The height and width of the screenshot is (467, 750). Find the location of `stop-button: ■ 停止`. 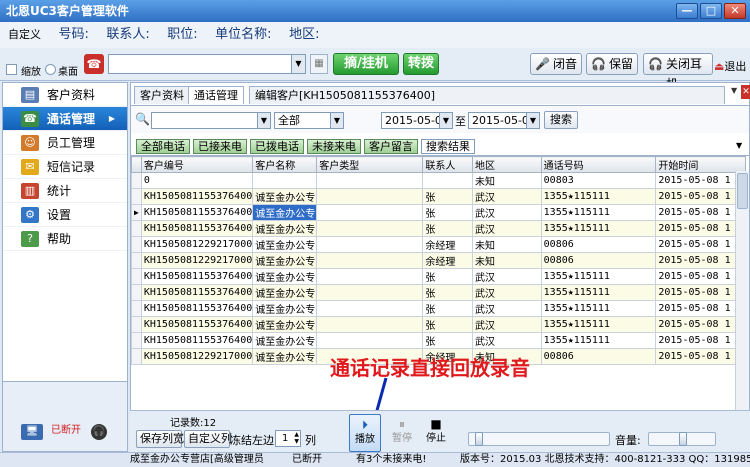

stop-button: ■ 停止 is located at coordinates (436, 433).